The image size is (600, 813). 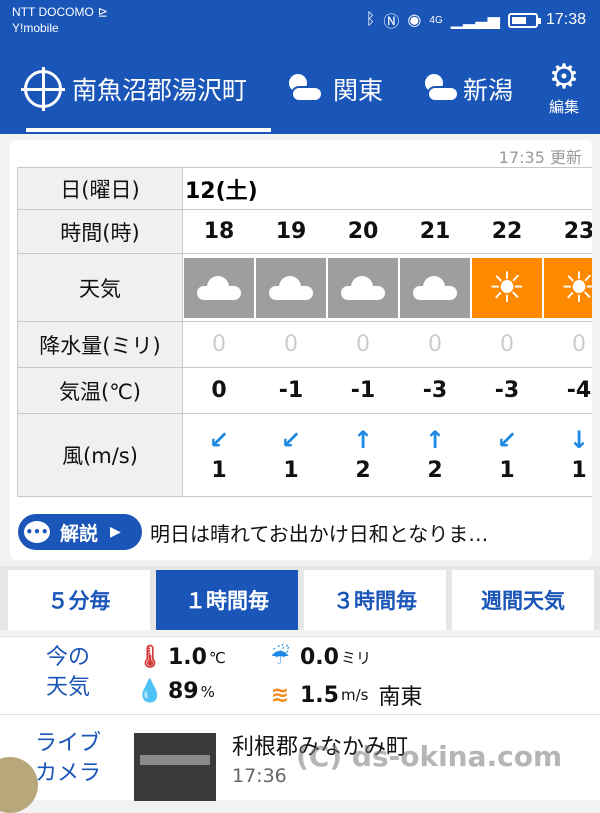 What do you see at coordinates (37, 532) in the screenshot?
I see `chat-bubble-icon: •••` at bounding box center [37, 532].